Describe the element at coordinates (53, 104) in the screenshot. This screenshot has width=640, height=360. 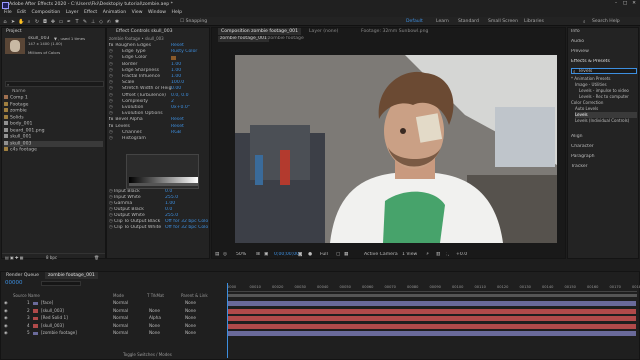
I see `project-list-item: Footage` at that location.